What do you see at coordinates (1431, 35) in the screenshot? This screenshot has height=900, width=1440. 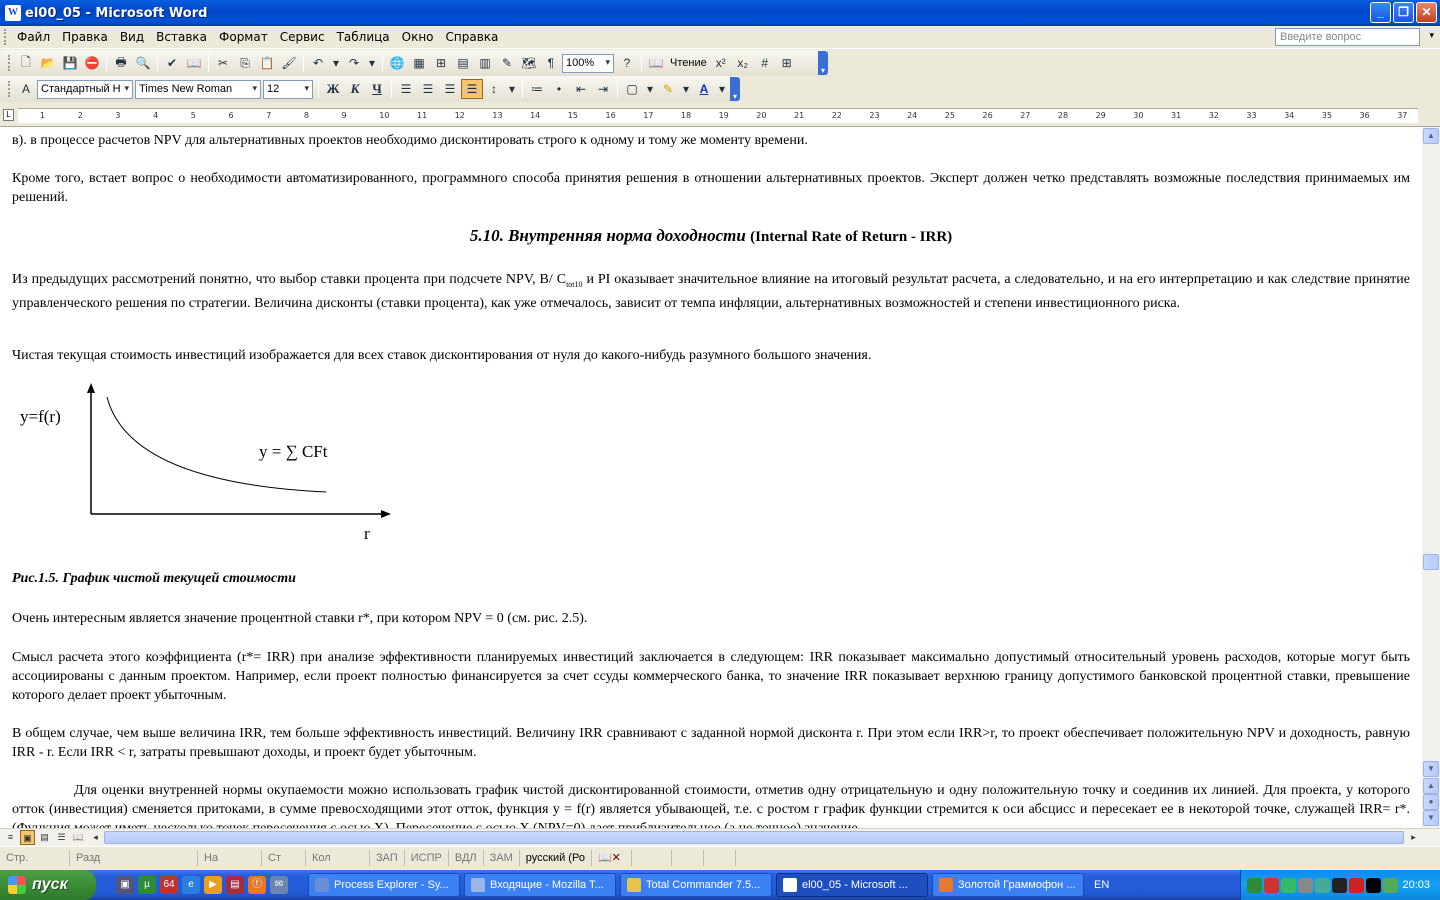 I see `ask-dropdown-icon: ▾` at bounding box center [1431, 35].